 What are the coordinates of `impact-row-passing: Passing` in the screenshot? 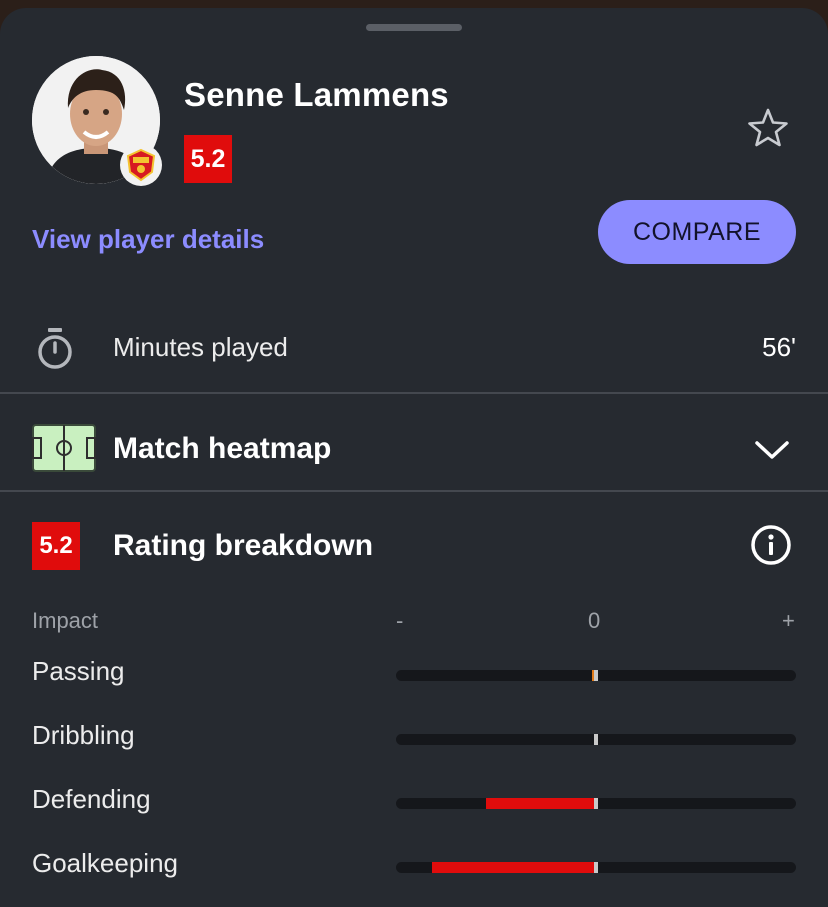 It's located at (414, 672).